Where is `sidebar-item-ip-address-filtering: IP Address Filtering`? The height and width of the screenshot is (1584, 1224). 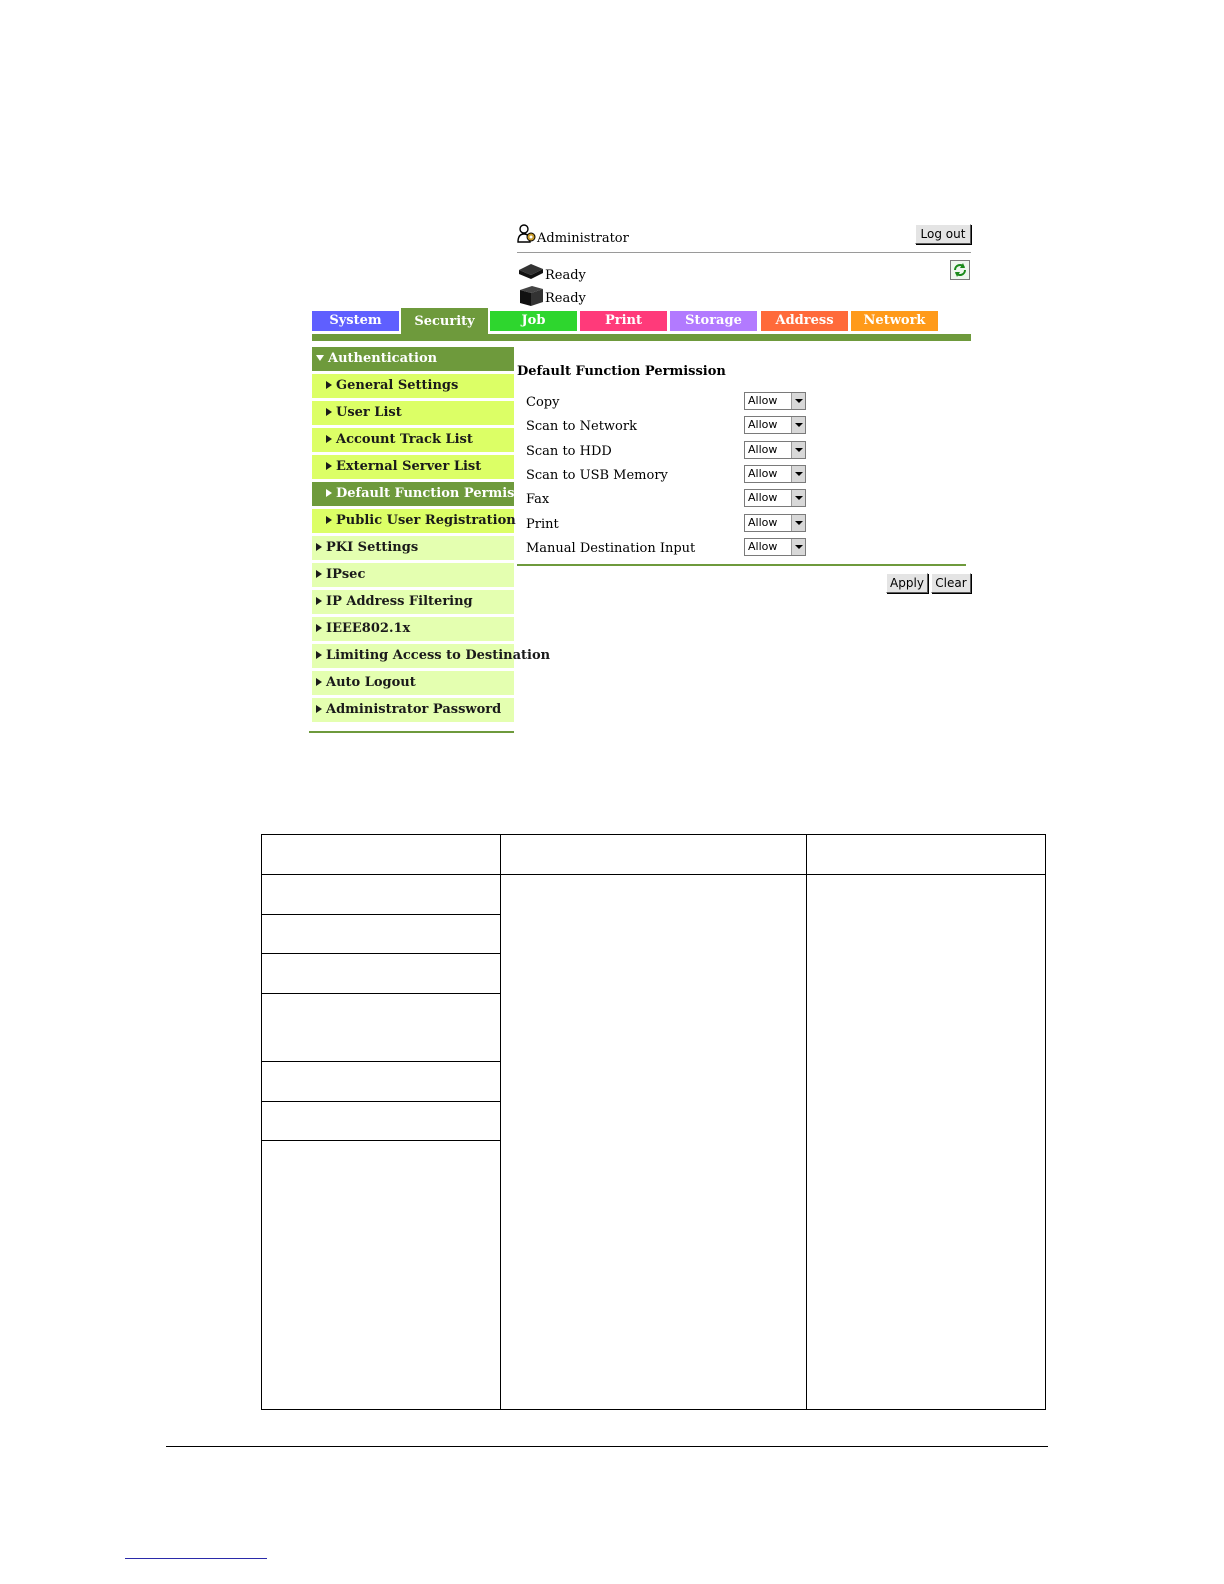 sidebar-item-ip-address-filtering: IP Address Filtering is located at coordinates (413, 602).